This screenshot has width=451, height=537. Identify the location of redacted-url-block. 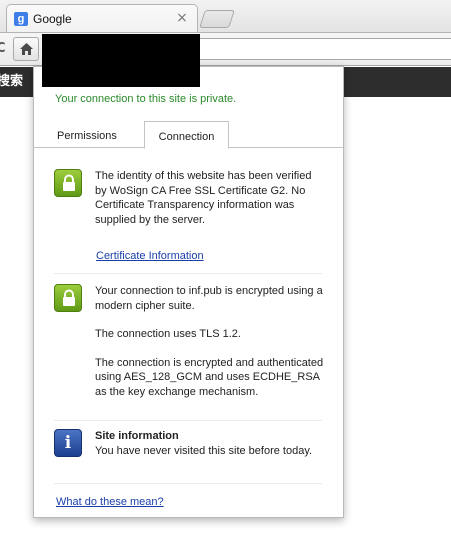
(121, 60).